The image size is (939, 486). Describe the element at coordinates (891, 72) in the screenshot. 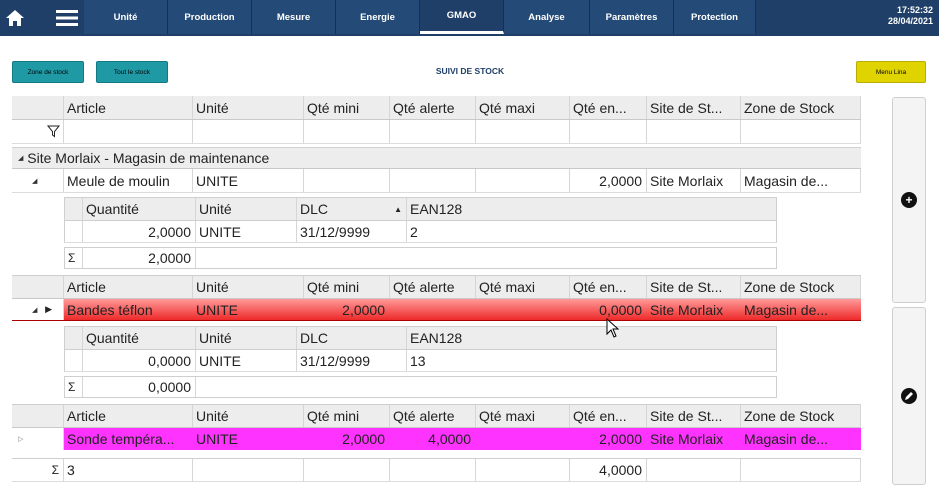

I see `menu-lina-button: Menu Lina` at that location.